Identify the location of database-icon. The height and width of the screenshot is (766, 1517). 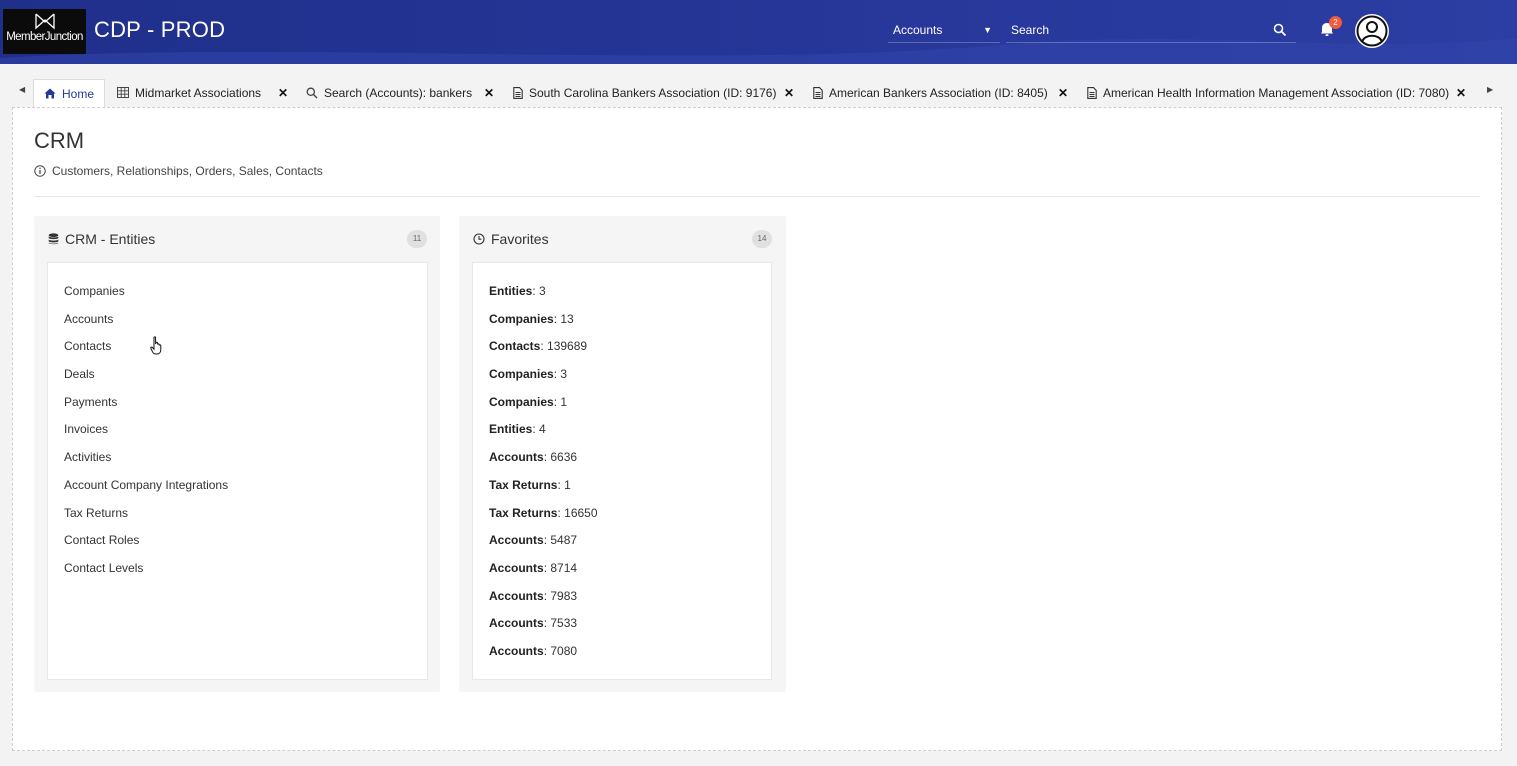
(53, 239).